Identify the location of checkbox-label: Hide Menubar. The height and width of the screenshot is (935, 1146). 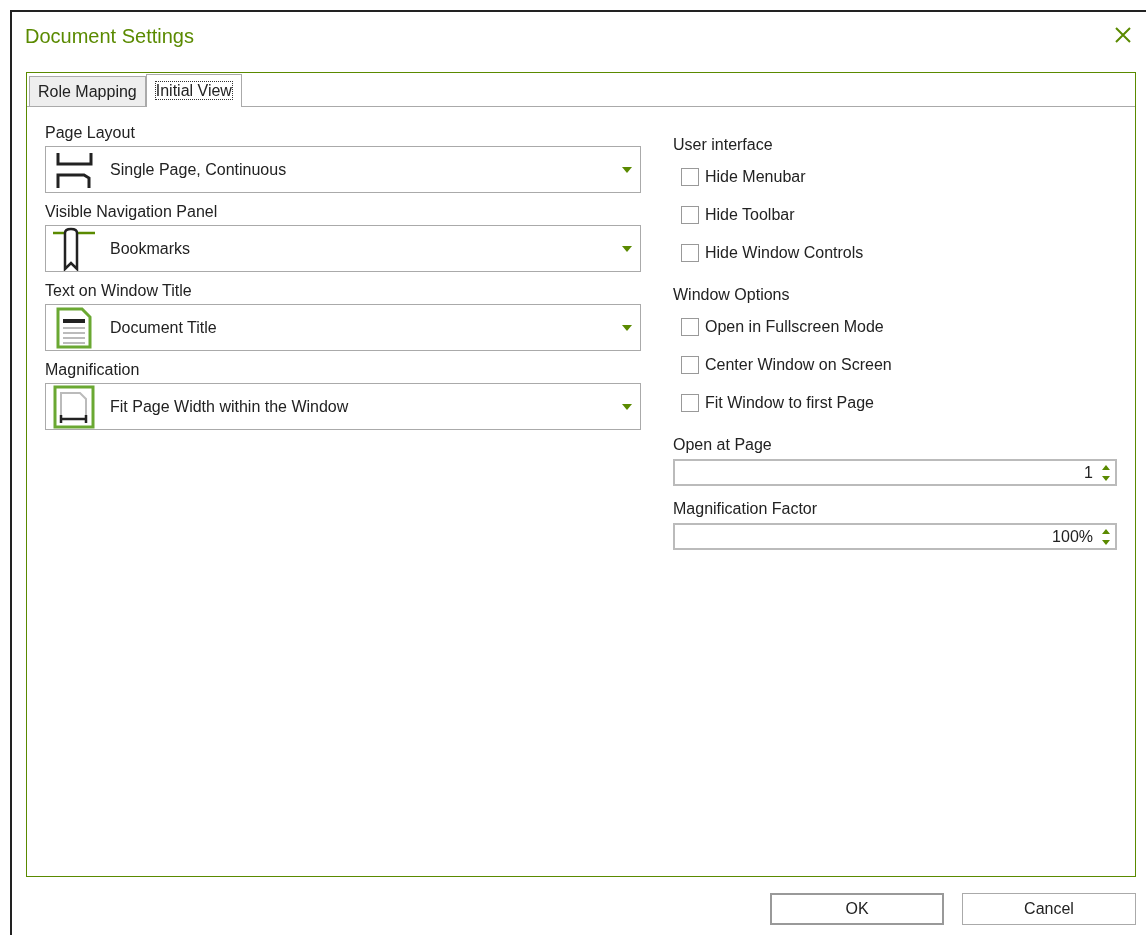
(755, 177).